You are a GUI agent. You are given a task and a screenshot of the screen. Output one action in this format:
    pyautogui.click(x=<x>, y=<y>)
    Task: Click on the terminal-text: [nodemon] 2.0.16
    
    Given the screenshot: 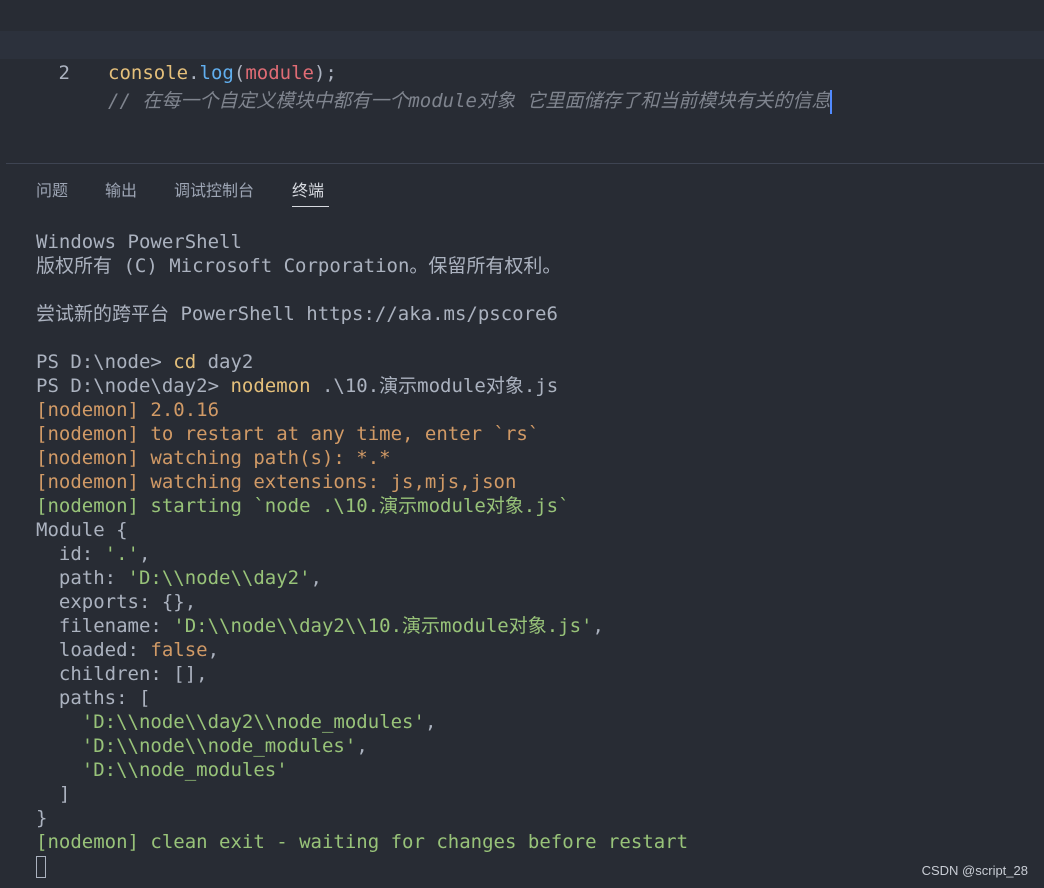 What is the action you would take?
    pyautogui.click(x=128, y=410)
    